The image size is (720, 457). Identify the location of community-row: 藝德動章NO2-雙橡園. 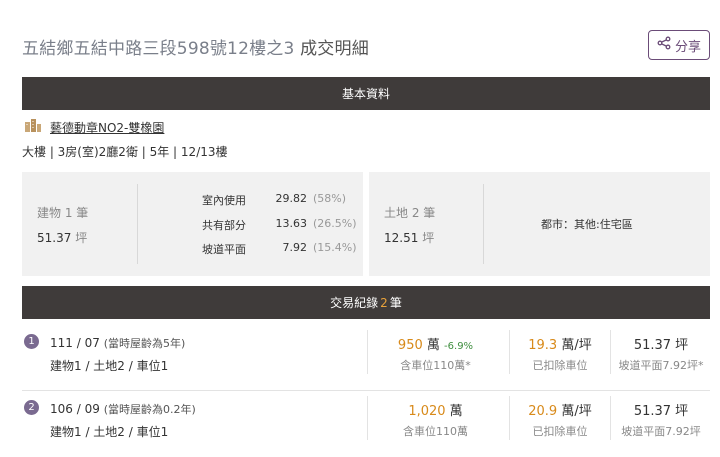
(94, 127).